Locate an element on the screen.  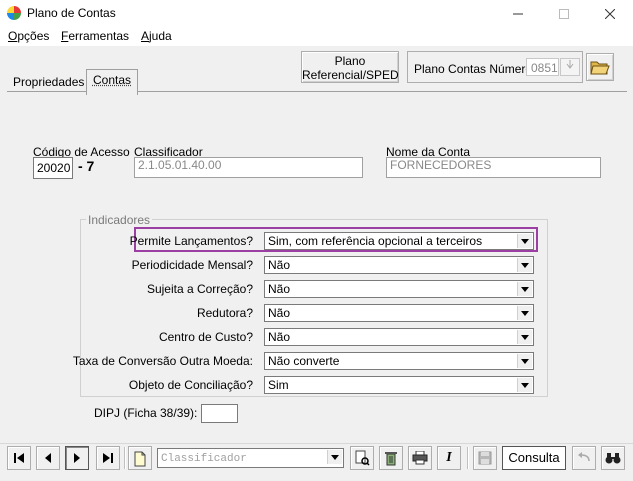
maximize-icon is located at coordinates (564, 14).